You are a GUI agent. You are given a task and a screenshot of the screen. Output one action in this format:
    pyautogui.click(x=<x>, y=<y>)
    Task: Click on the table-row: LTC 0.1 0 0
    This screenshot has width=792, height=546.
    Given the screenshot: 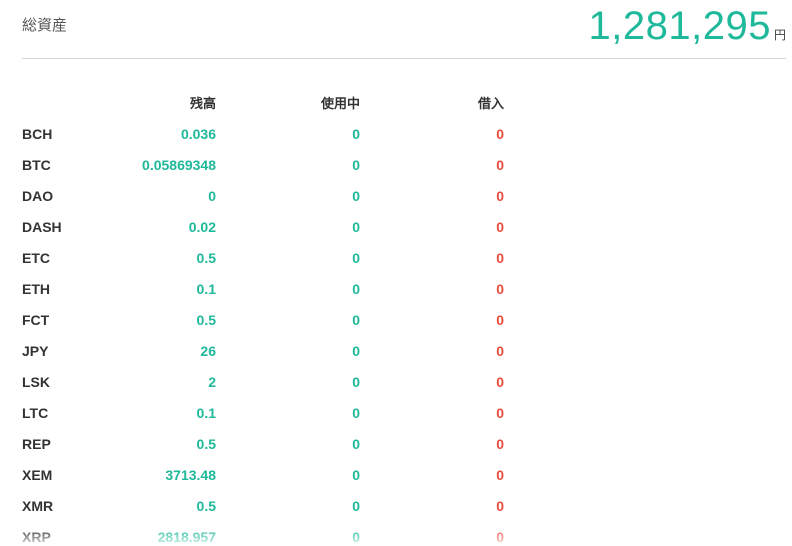 What is the action you would take?
    pyautogui.click(x=263, y=412)
    